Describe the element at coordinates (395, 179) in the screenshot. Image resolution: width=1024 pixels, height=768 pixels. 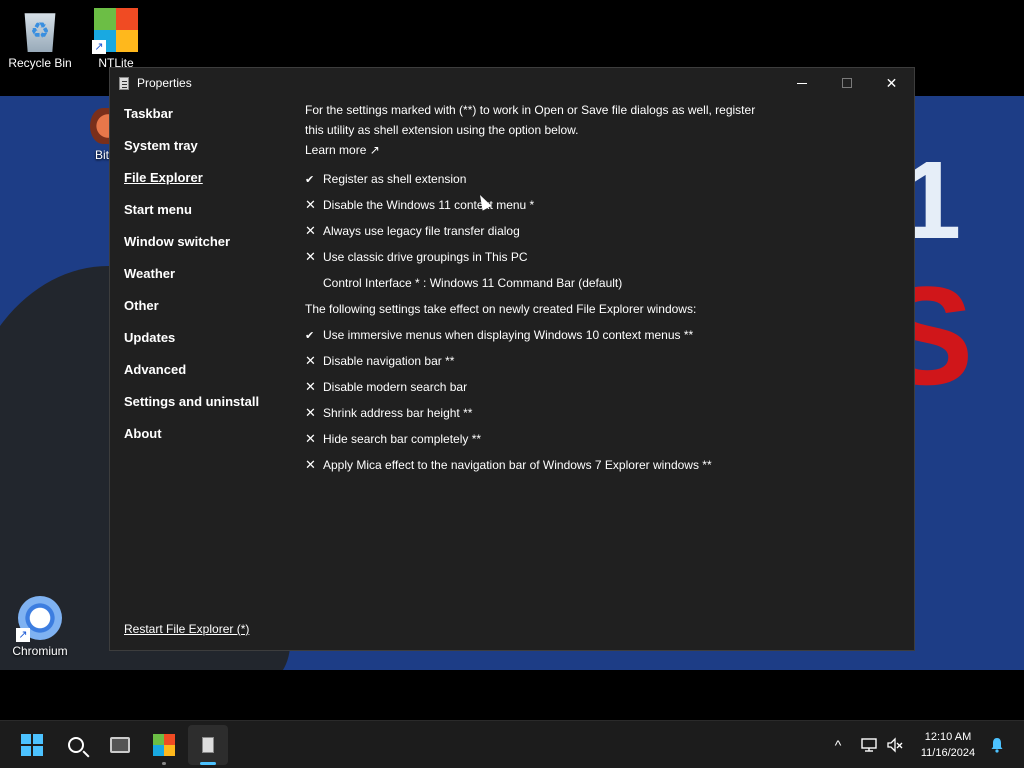
I see `option-label: Register as shell extension` at that location.